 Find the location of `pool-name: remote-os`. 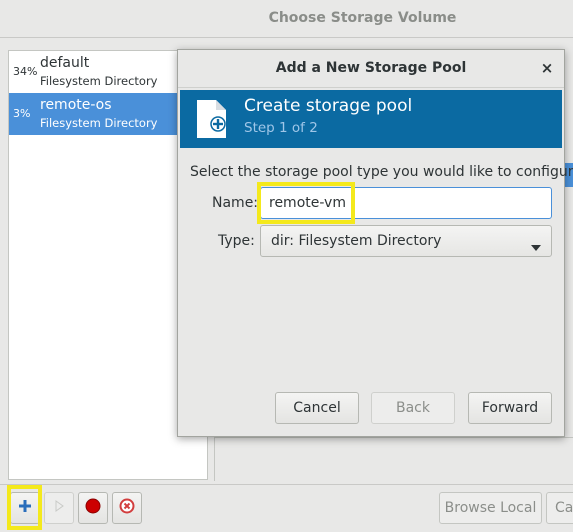

pool-name: remote-os is located at coordinates (76, 105).